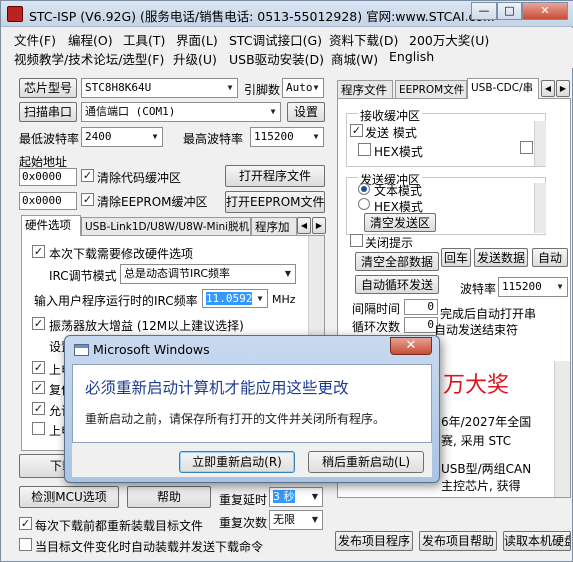 The width and height of the screenshot is (573, 562). I want to click on menu-video: 视频教学/技术论坛/选型(F), so click(89, 58).